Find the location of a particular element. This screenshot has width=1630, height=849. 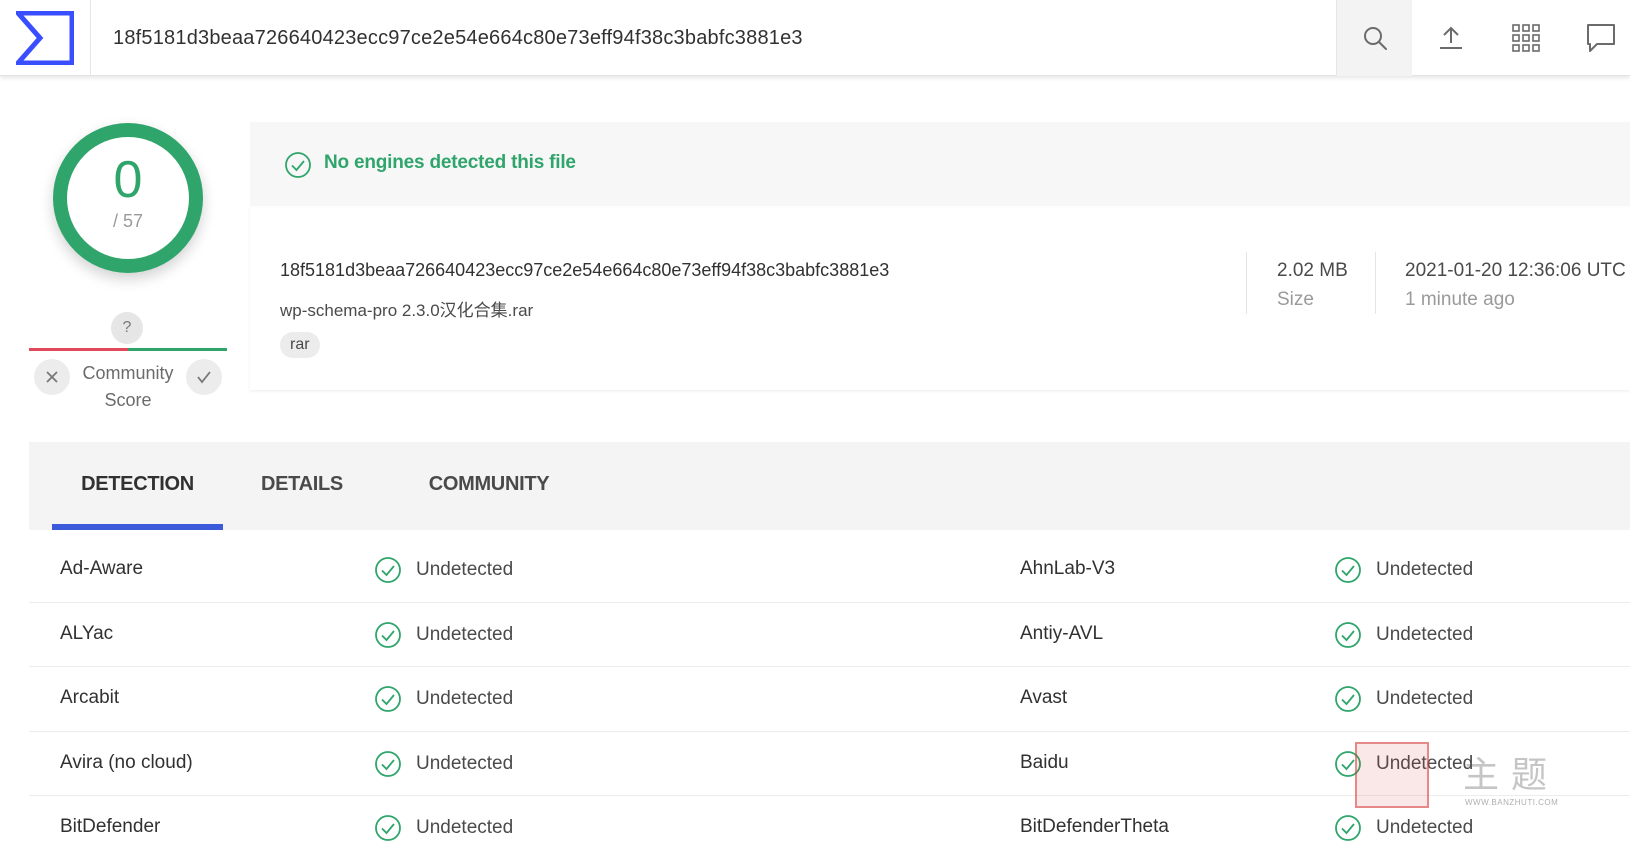

table-row: Arcabit Undetected Avast Undetected is located at coordinates (829, 699).